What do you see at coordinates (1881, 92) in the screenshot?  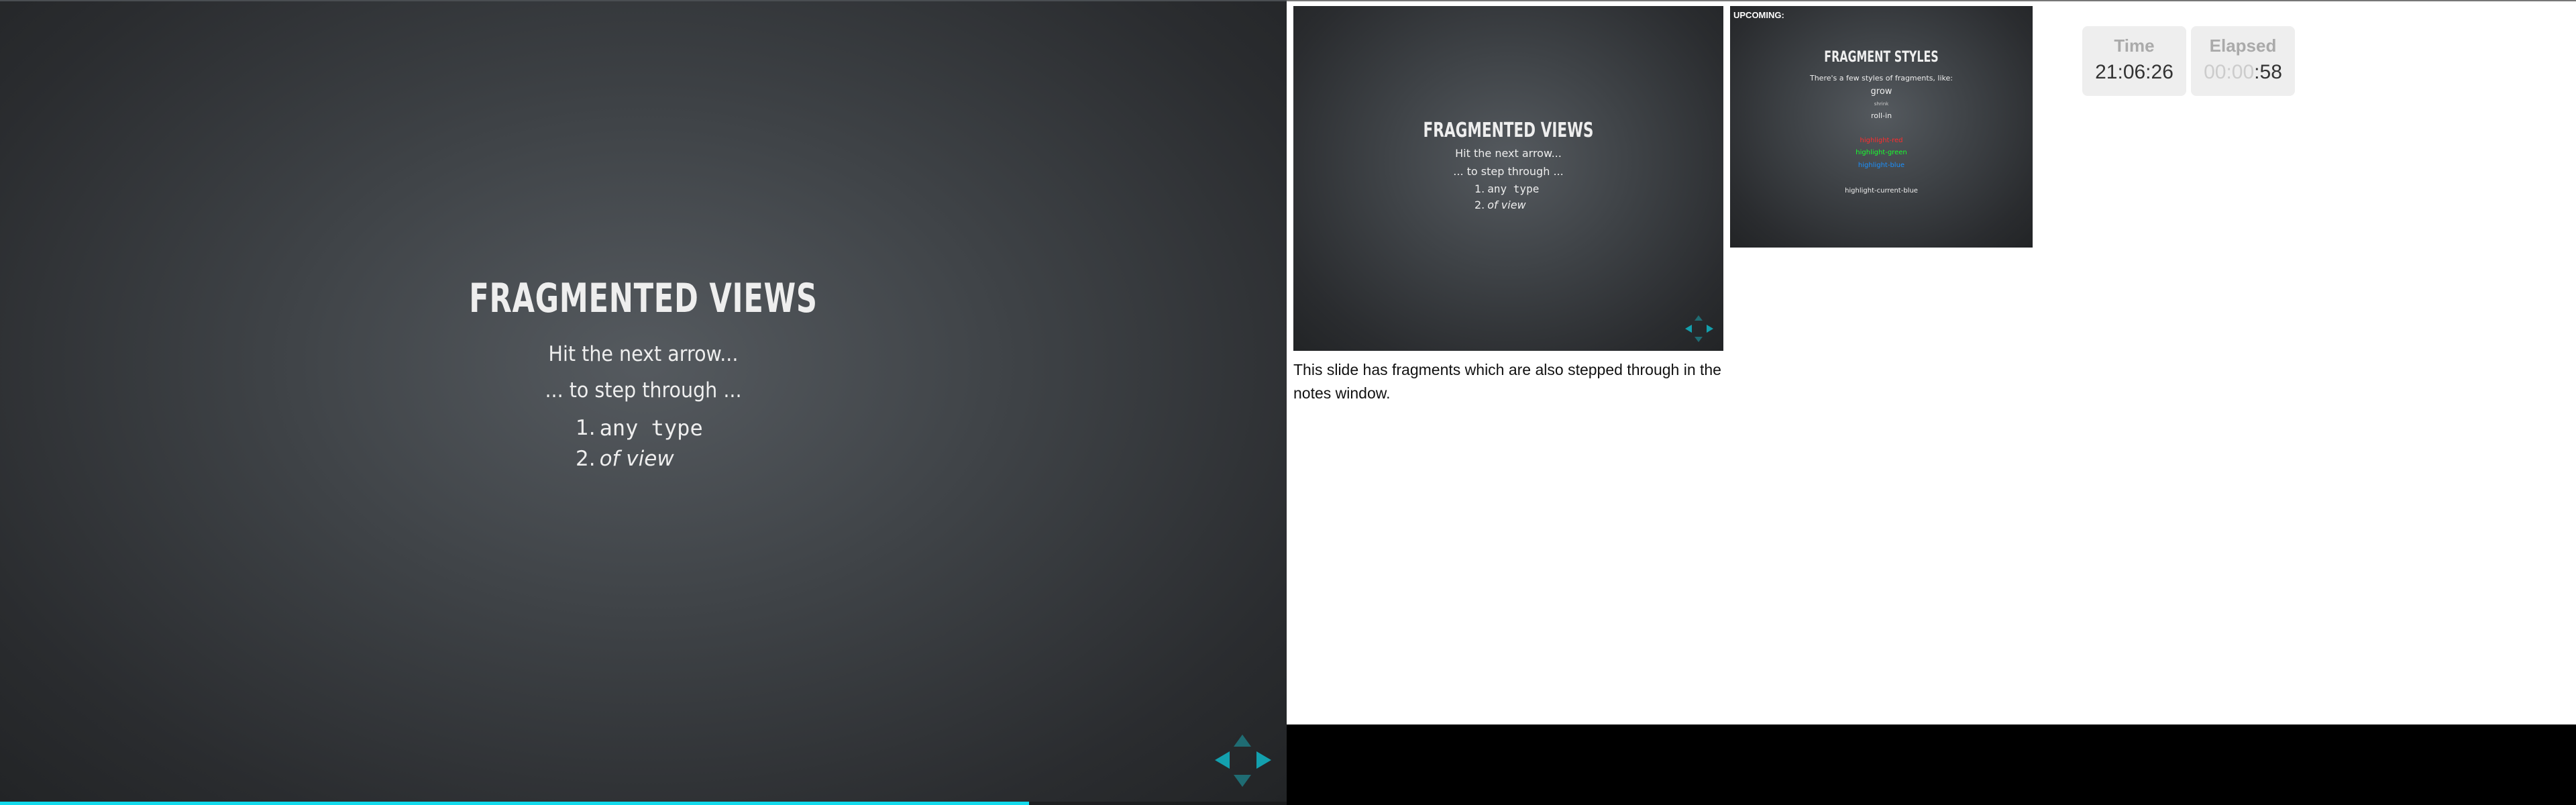 I see `upcoming-grow: grow` at bounding box center [1881, 92].